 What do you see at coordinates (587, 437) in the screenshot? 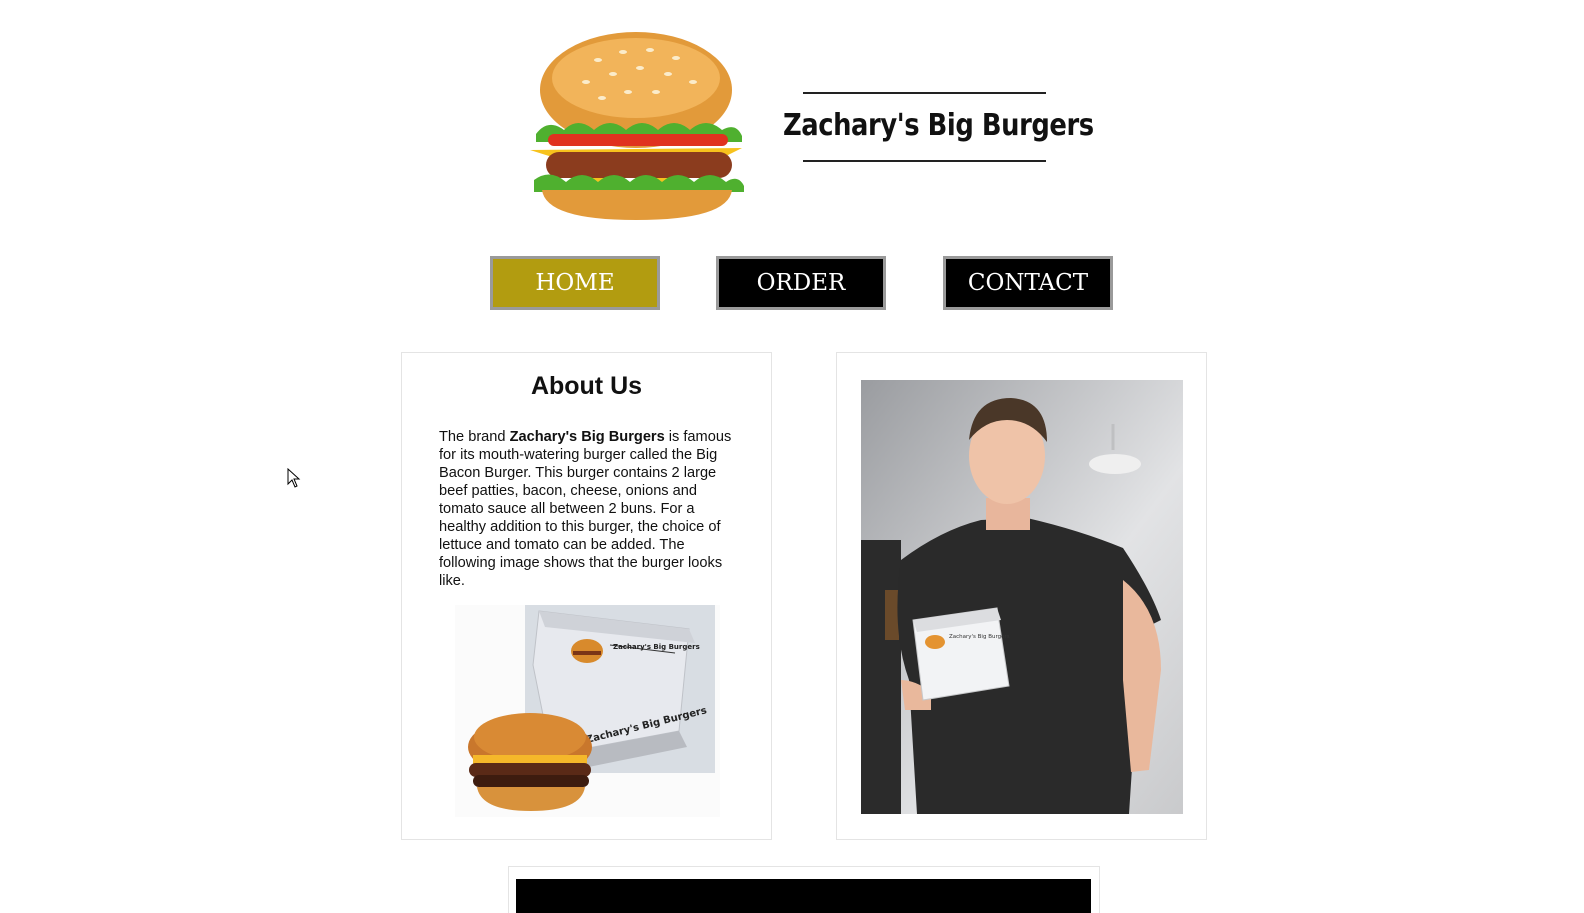
I see `about-brand-bold: Zachary's Big Burgers` at bounding box center [587, 437].